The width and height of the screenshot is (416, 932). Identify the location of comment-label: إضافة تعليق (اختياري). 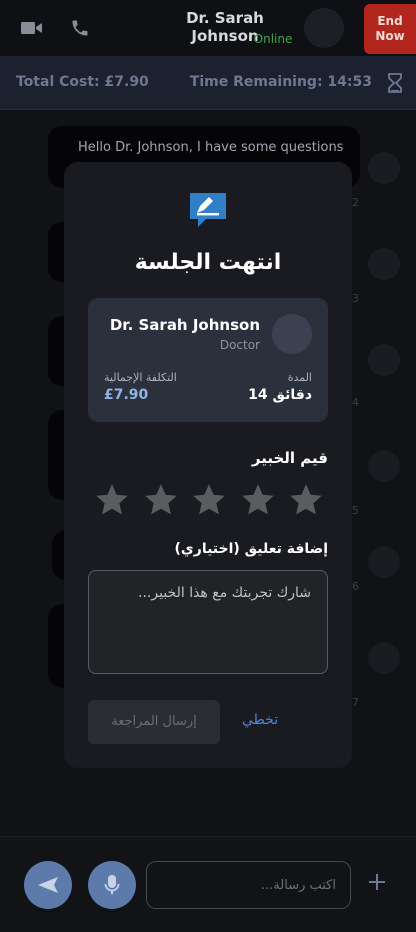
(251, 549).